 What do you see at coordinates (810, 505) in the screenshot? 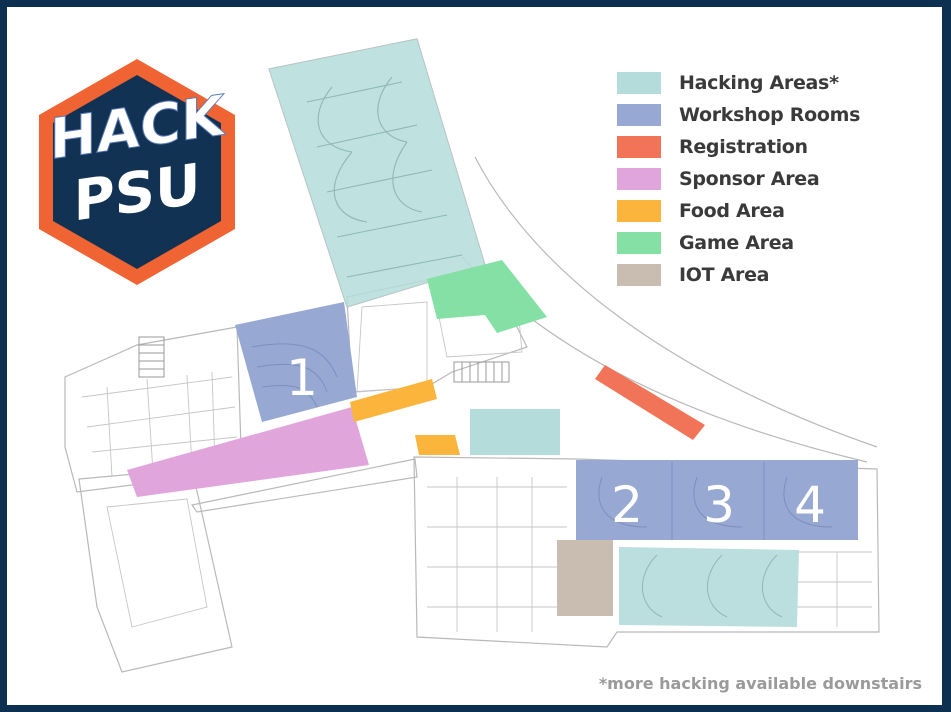
I see `room-number-4: 4` at bounding box center [810, 505].